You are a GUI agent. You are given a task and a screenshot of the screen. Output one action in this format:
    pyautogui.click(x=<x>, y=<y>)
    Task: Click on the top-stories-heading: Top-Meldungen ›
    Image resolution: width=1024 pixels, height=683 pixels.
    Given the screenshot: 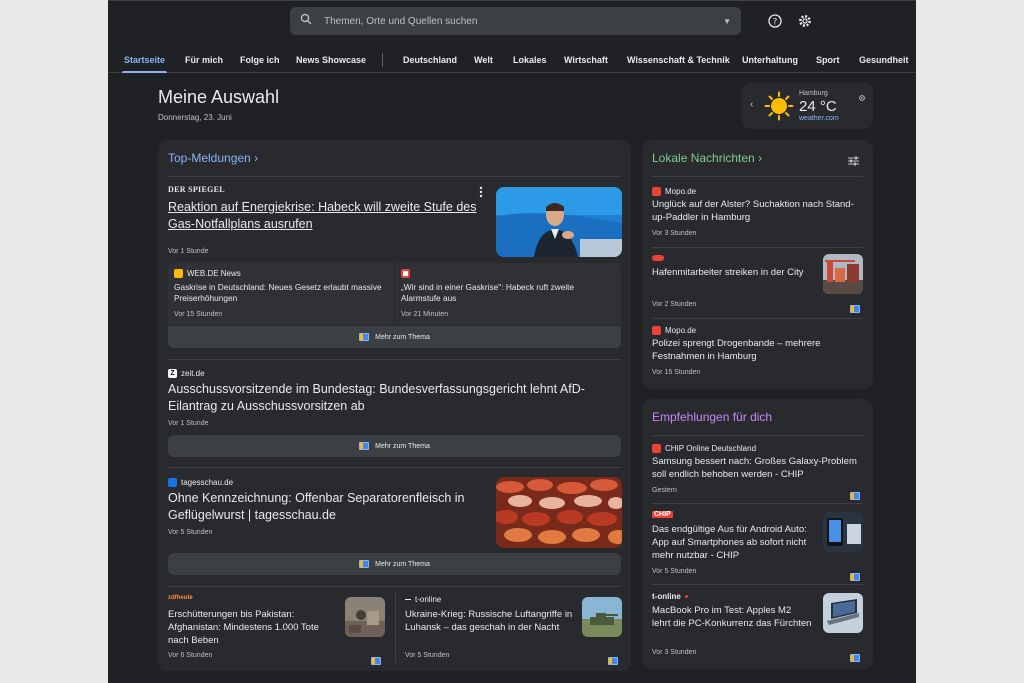 What is the action you would take?
    pyautogui.click(x=213, y=158)
    